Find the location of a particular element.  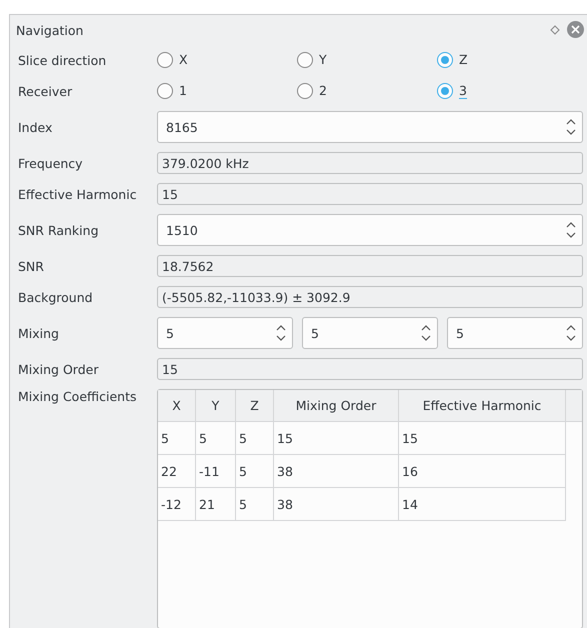

field-label: Mixing Coefficients is located at coordinates (78, 396).